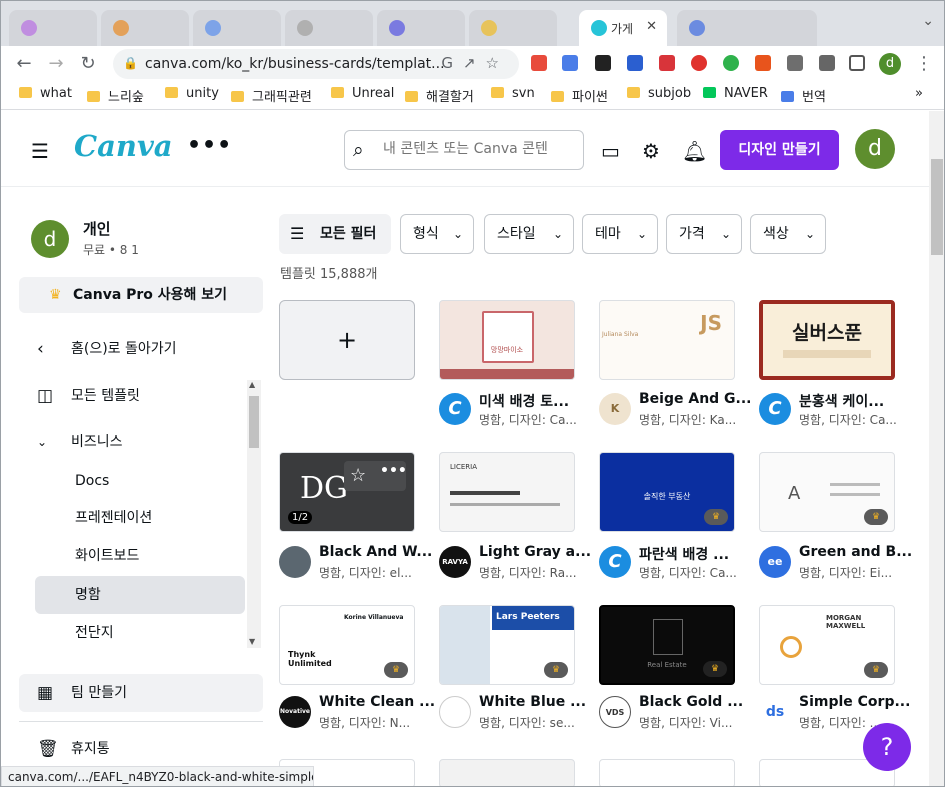  What do you see at coordinates (620, 234) in the screenshot?
I see `filter-theme: 테마 ⌄` at bounding box center [620, 234].